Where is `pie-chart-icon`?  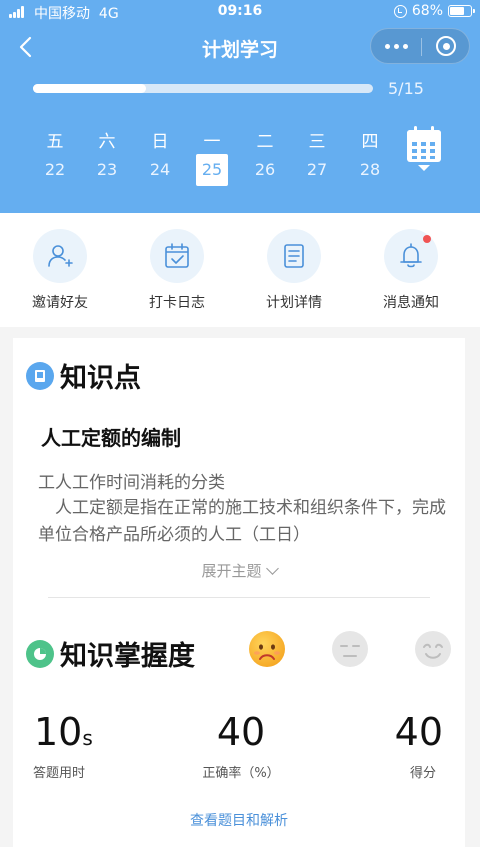
pie-chart-icon is located at coordinates (40, 654).